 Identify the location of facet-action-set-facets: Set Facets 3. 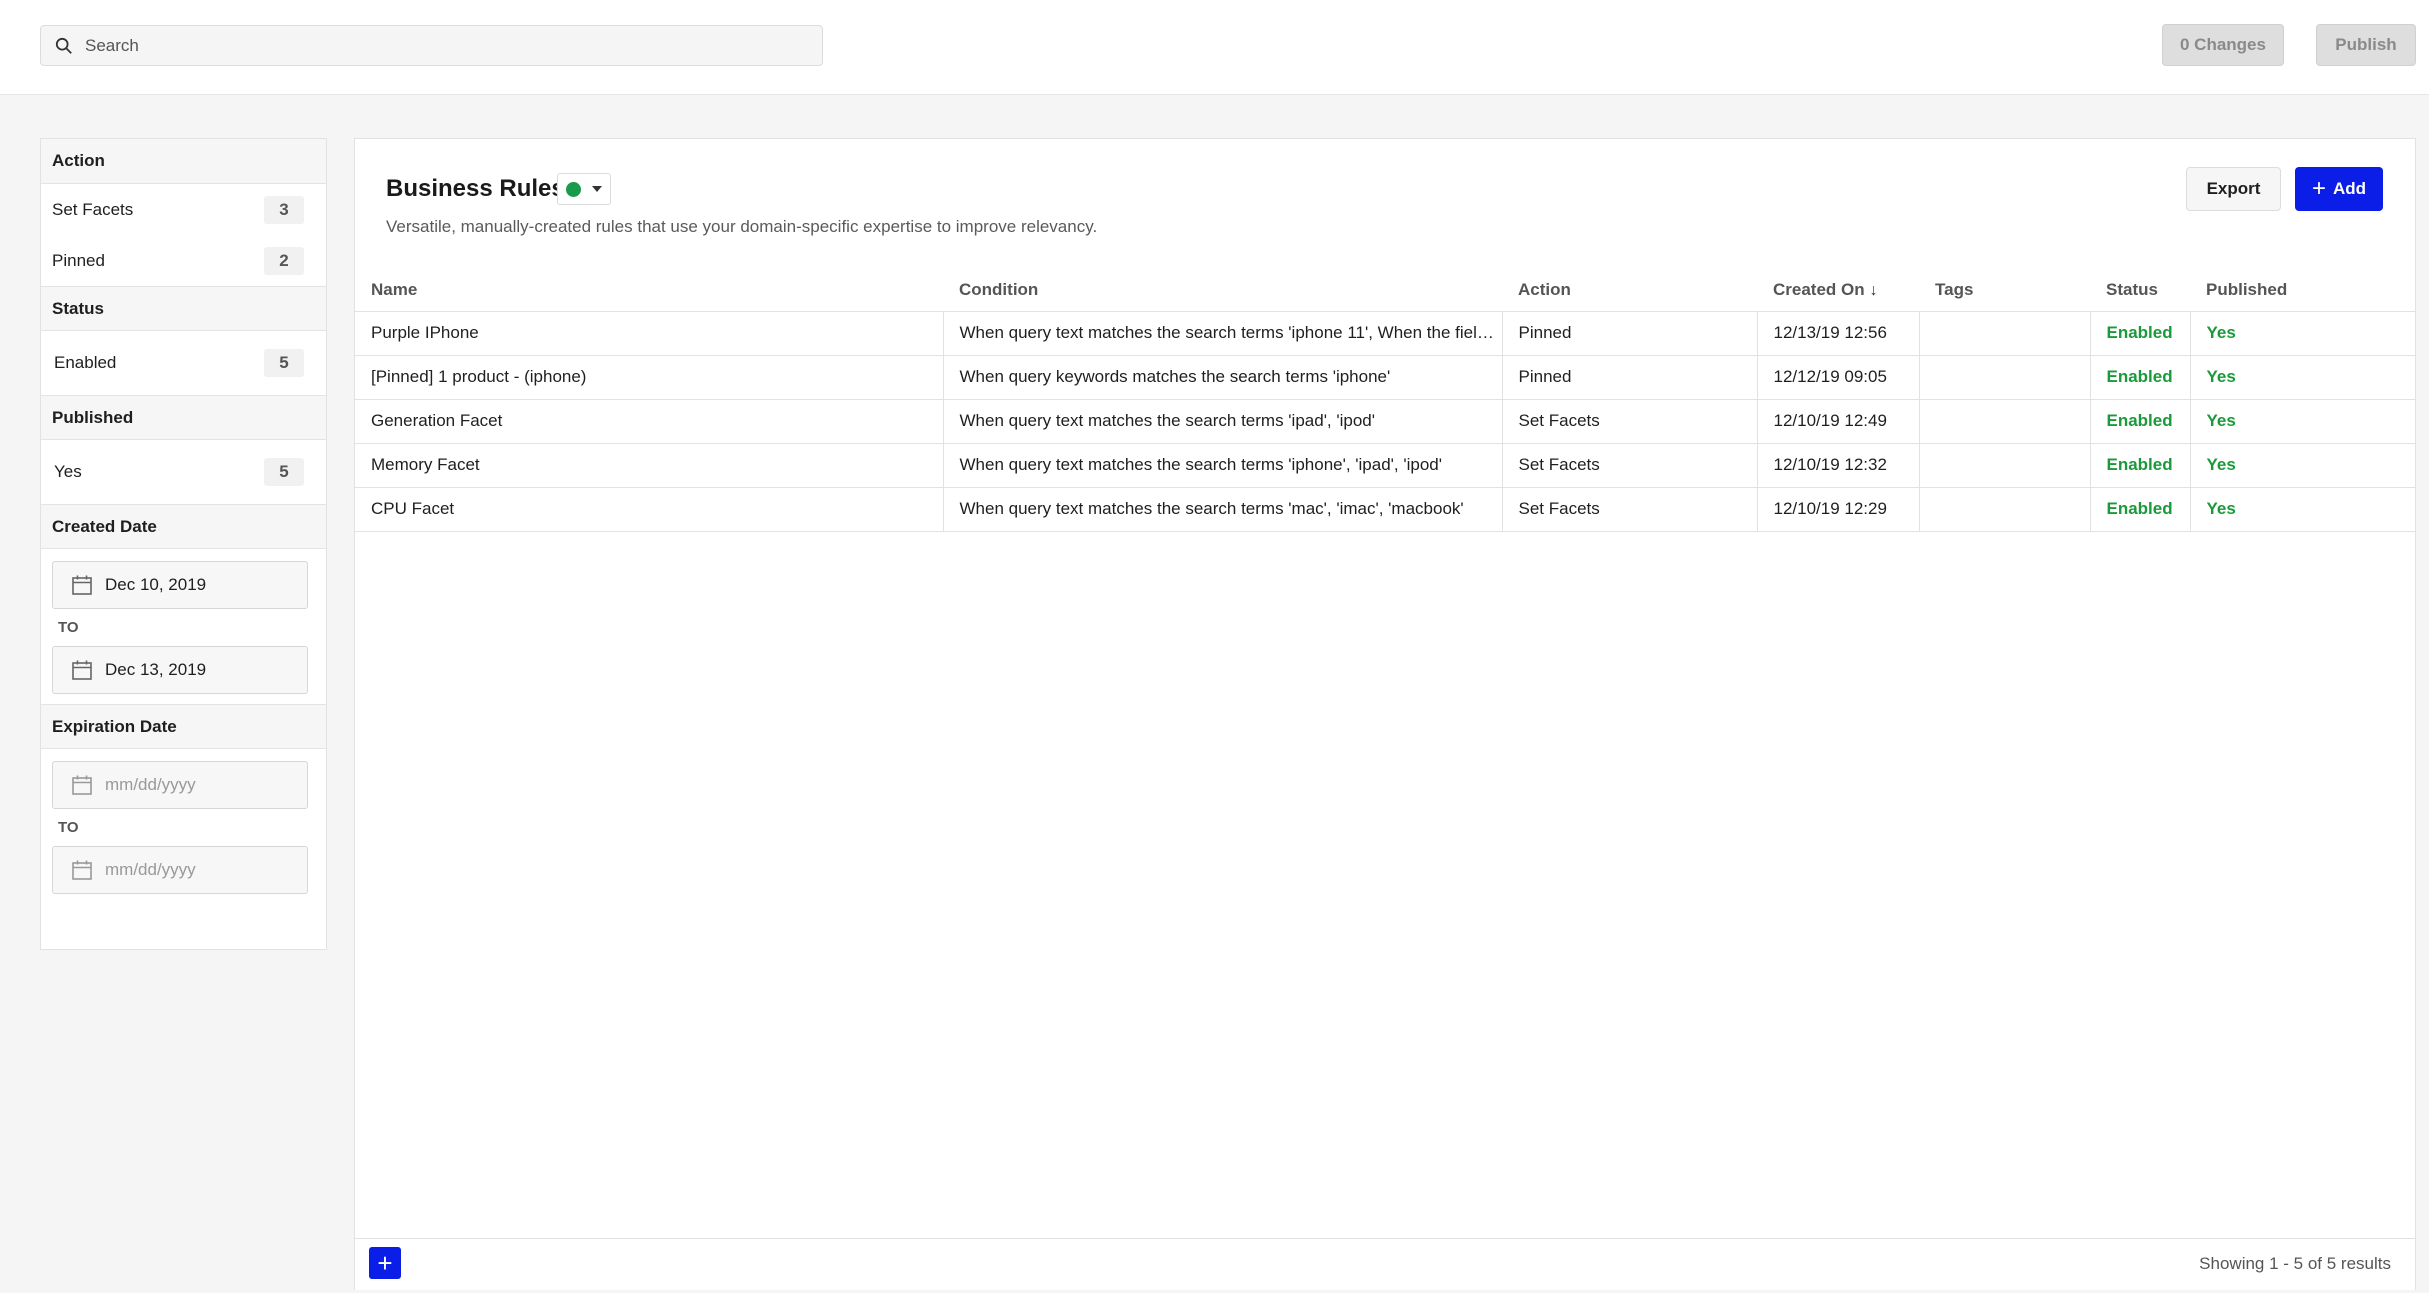
(183, 209).